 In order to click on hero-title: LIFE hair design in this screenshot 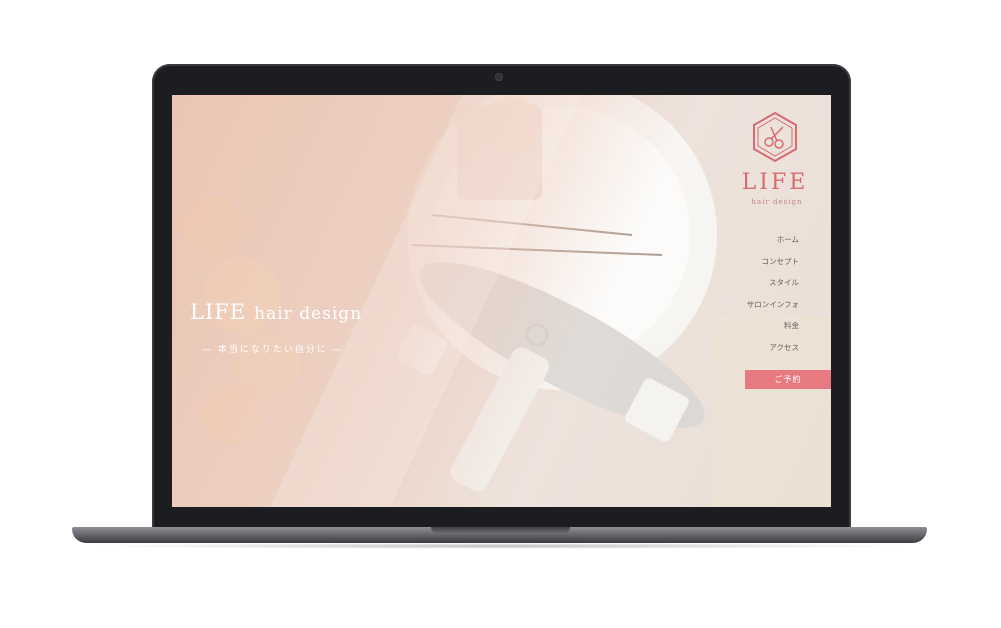, I will do `click(285, 312)`.